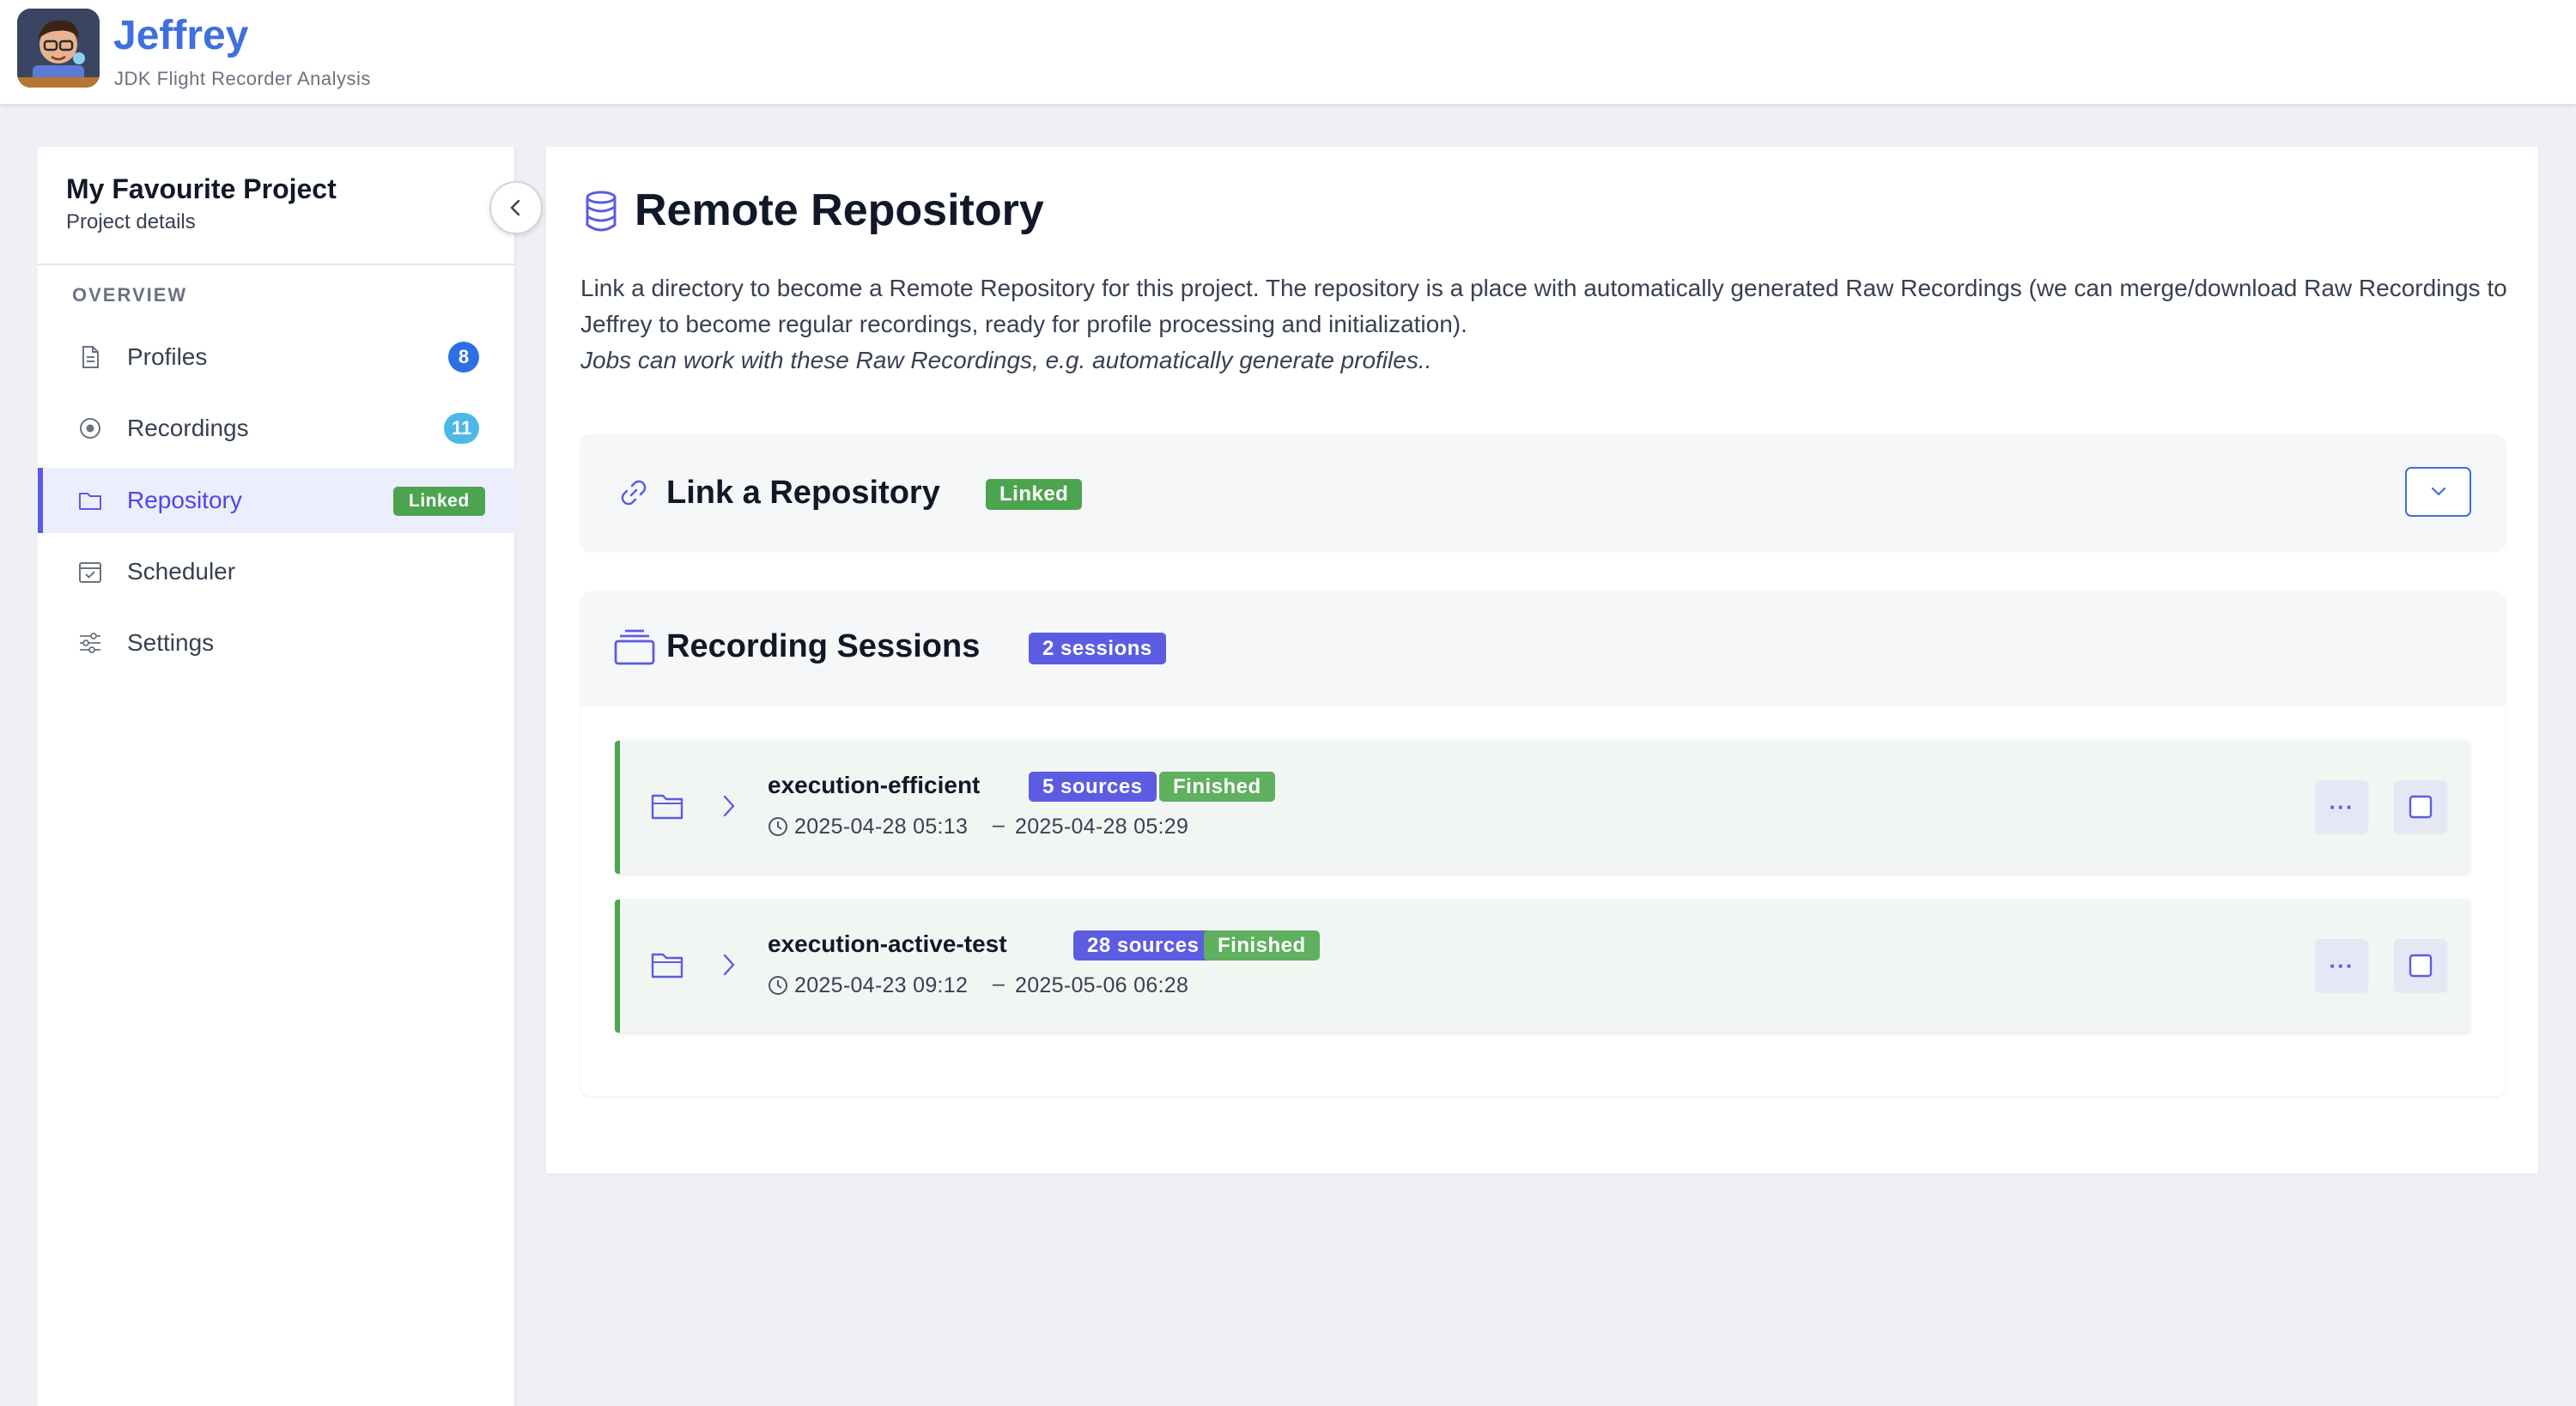 The height and width of the screenshot is (1406, 2576). Describe the element at coordinates (188, 428) in the screenshot. I see `sidebar-item-label: Recordings` at that location.